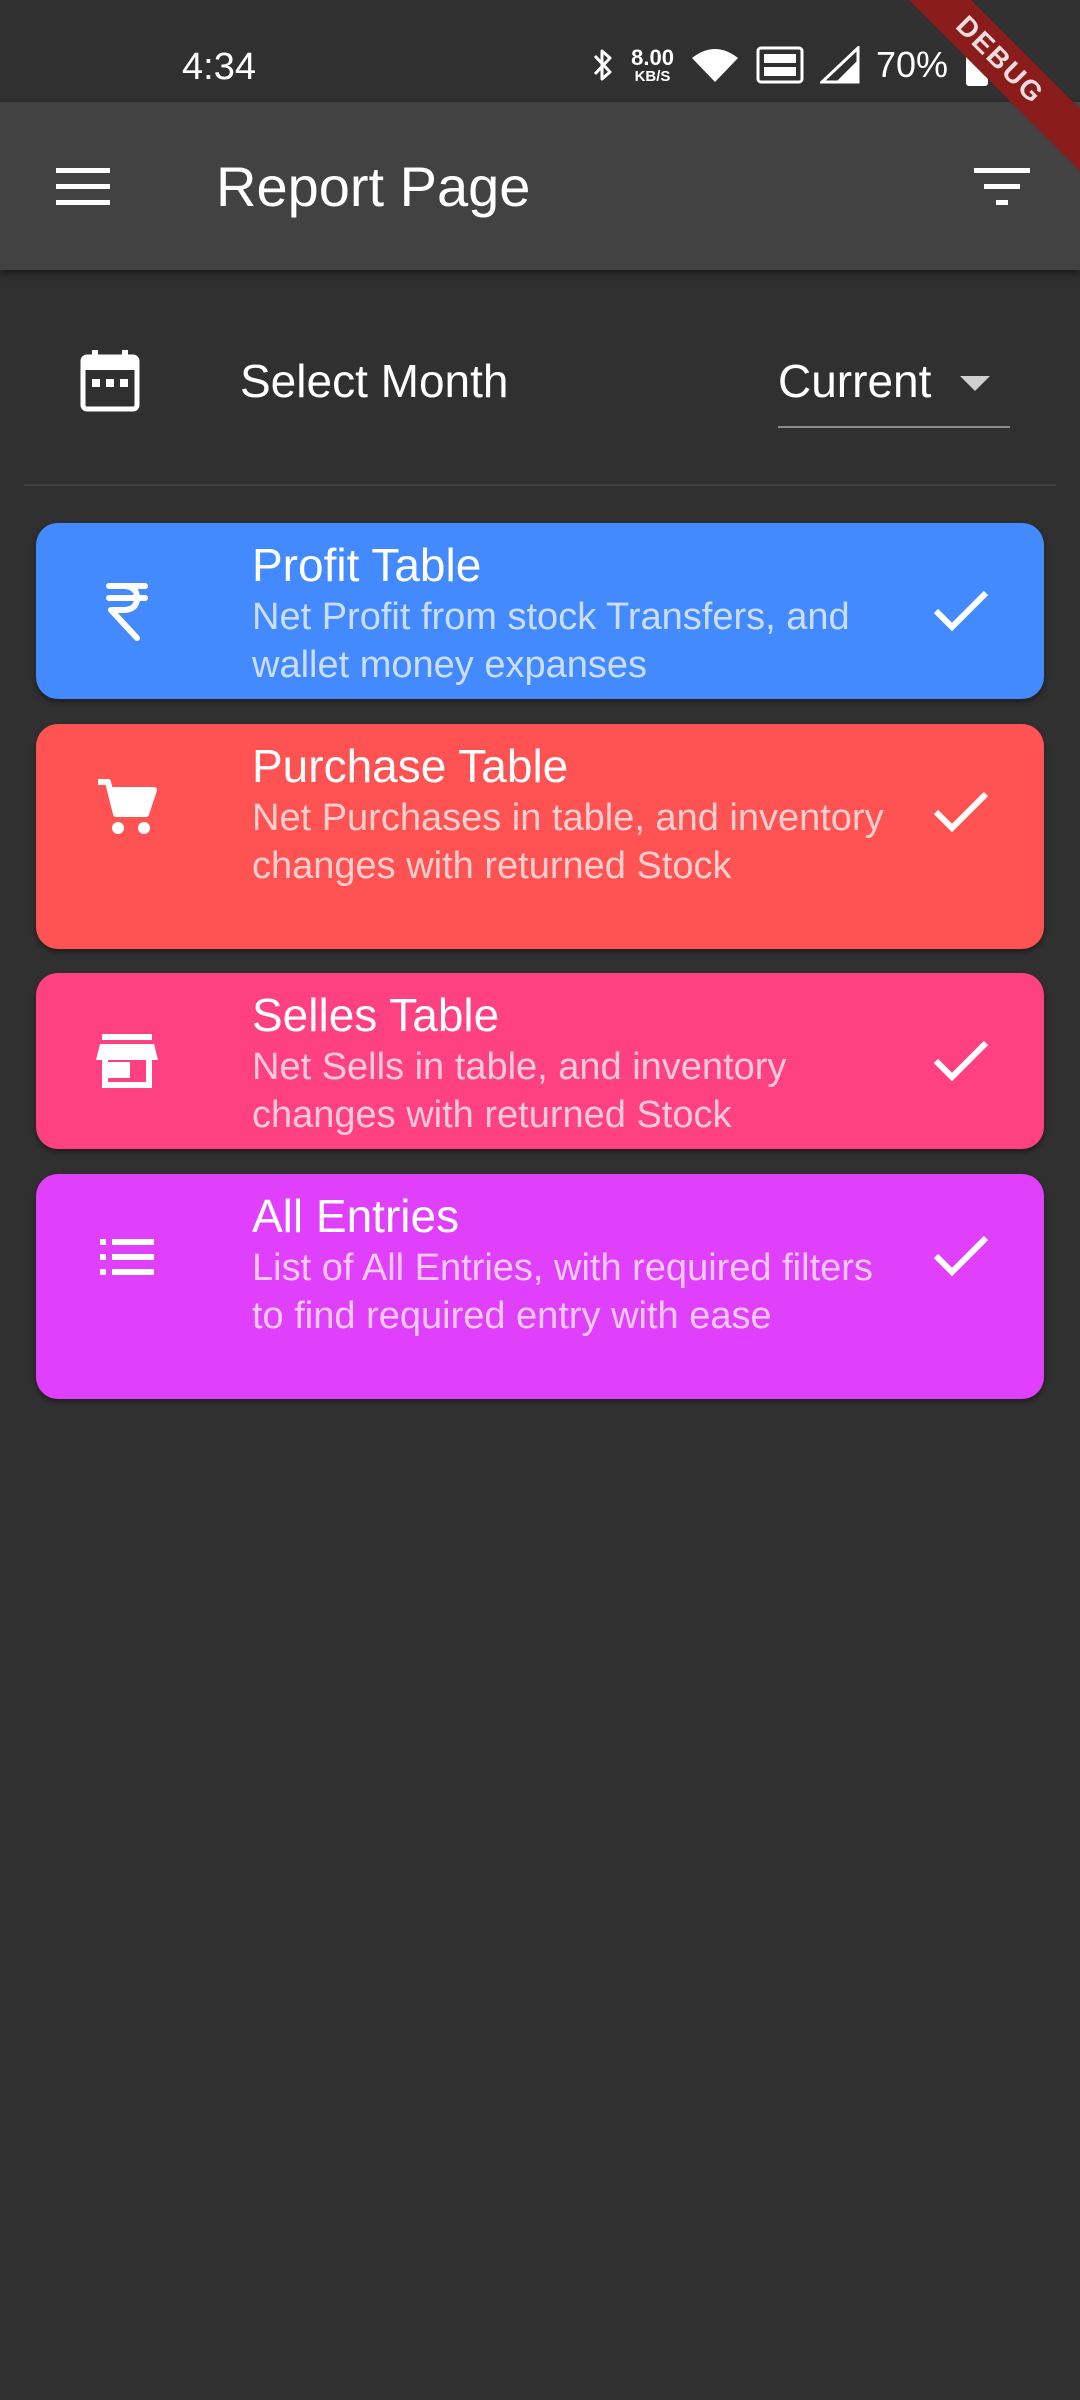  I want to click on report-title: All Entries, so click(356, 1216).